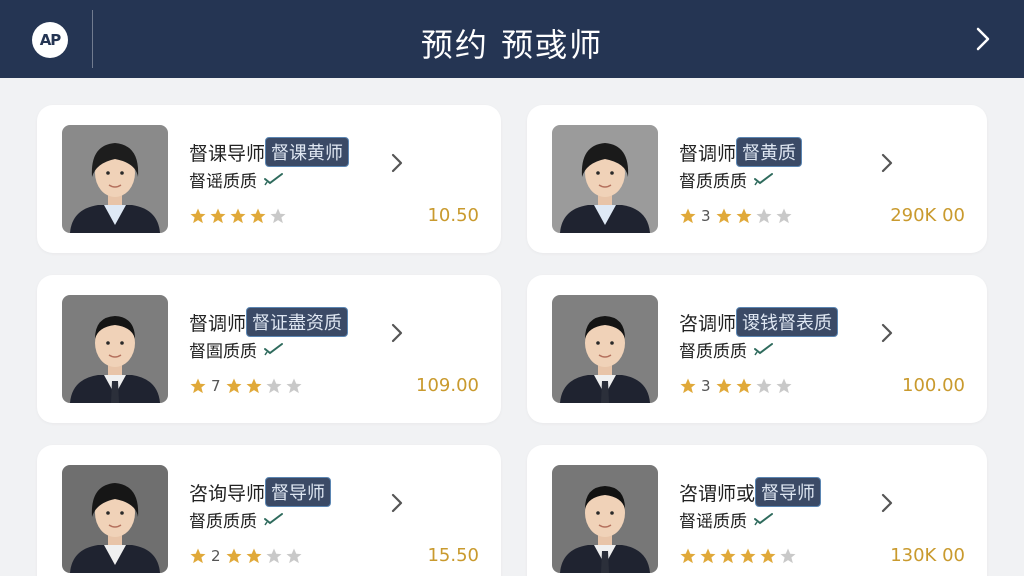 Image resolution: width=1024 pixels, height=576 pixels. I want to click on price: 109.00, so click(447, 385).